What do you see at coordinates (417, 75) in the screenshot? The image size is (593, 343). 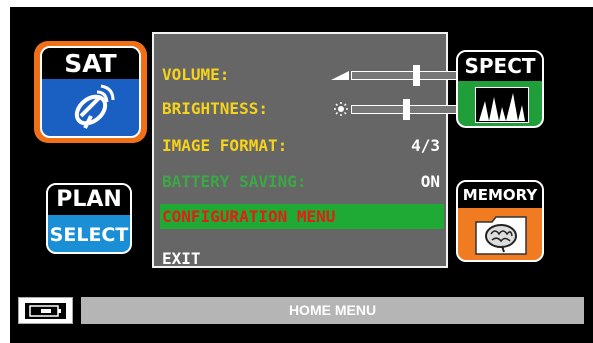 I see `volume-knob` at bounding box center [417, 75].